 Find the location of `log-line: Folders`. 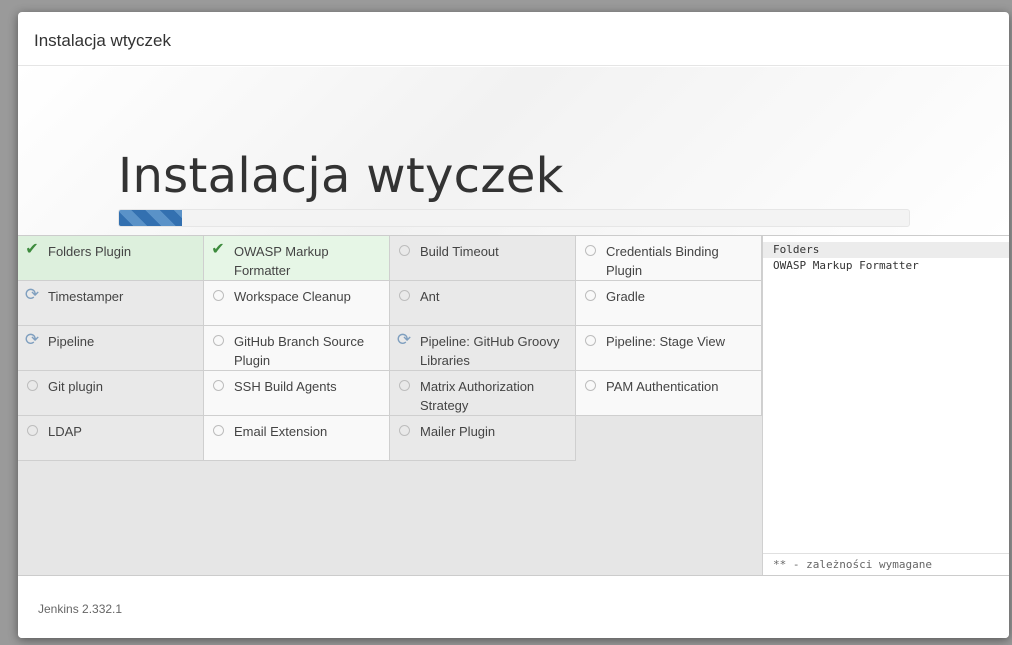

log-line: Folders is located at coordinates (886, 250).